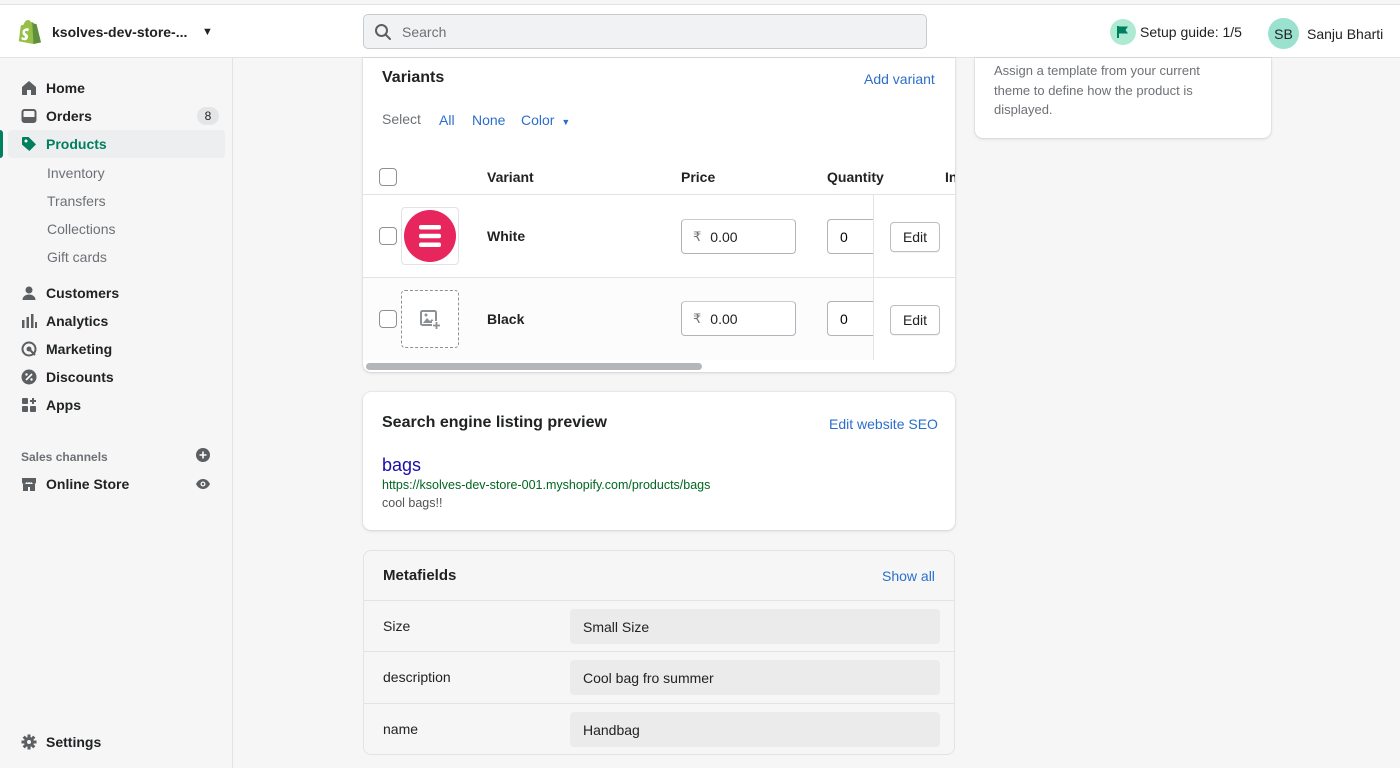 The width and height of the screenshot is (1400, 768). Describe the element at coordinates (116, 88) in the screenshot. I see `sidebar-item-home: Home` at that location.